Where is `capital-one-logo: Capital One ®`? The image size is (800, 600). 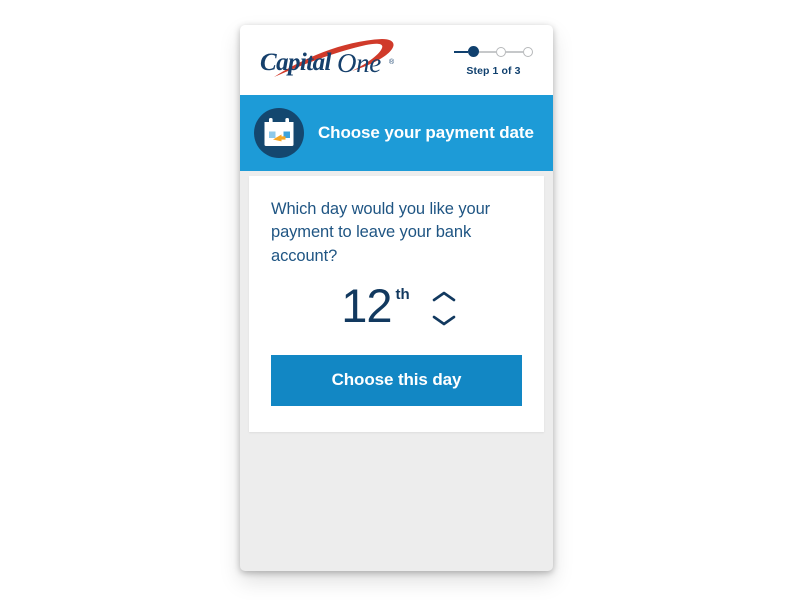
capital-one-logo: Capital One ® is located at coordinates (331, 60).